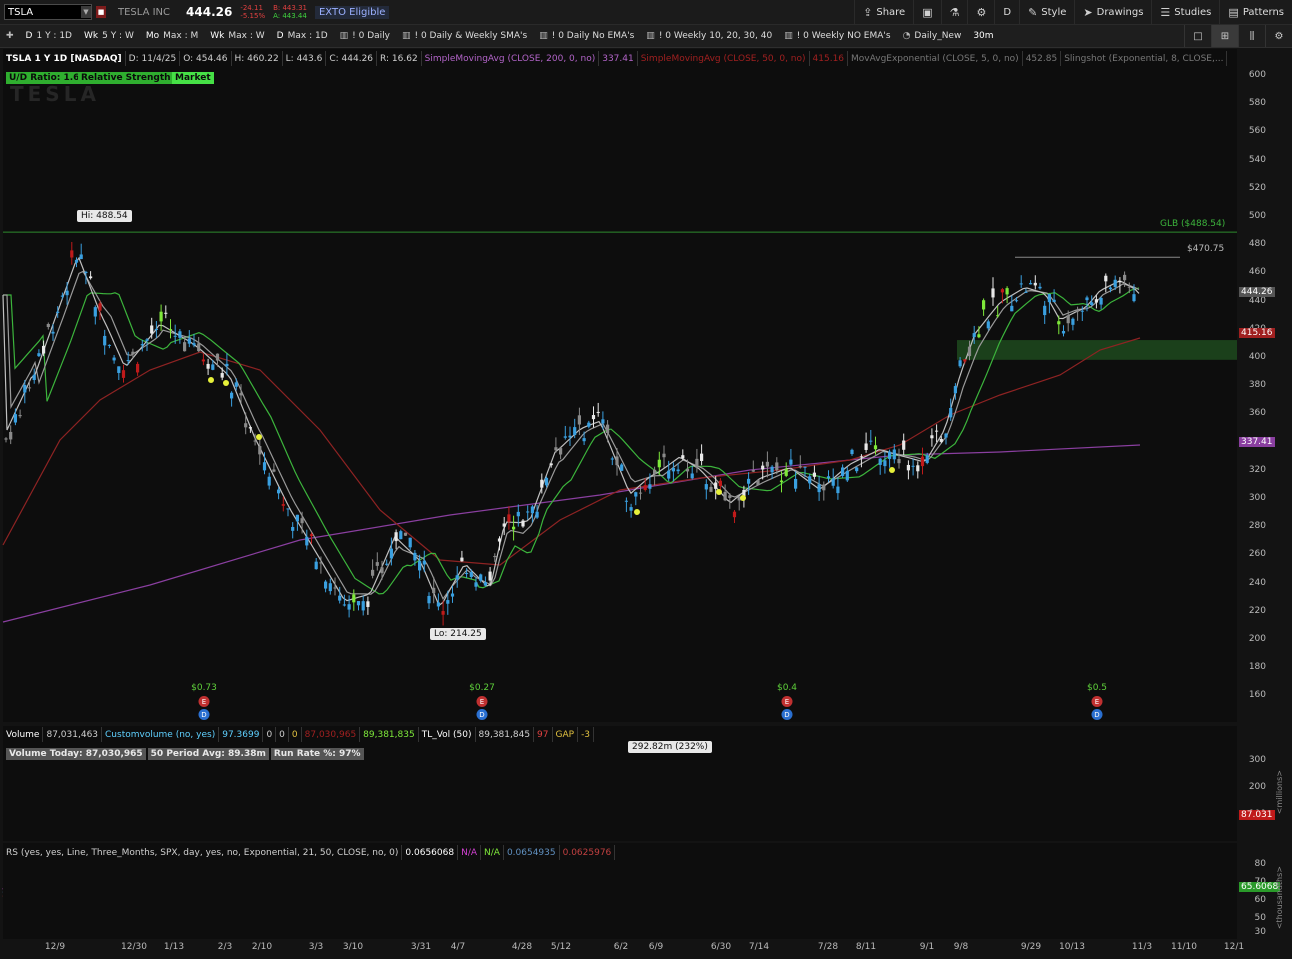 The image size is (1292, 959). Describe the element at coordinates (656, 947) in the screenshot. I see `time-axis-label: 6/9` at that location.